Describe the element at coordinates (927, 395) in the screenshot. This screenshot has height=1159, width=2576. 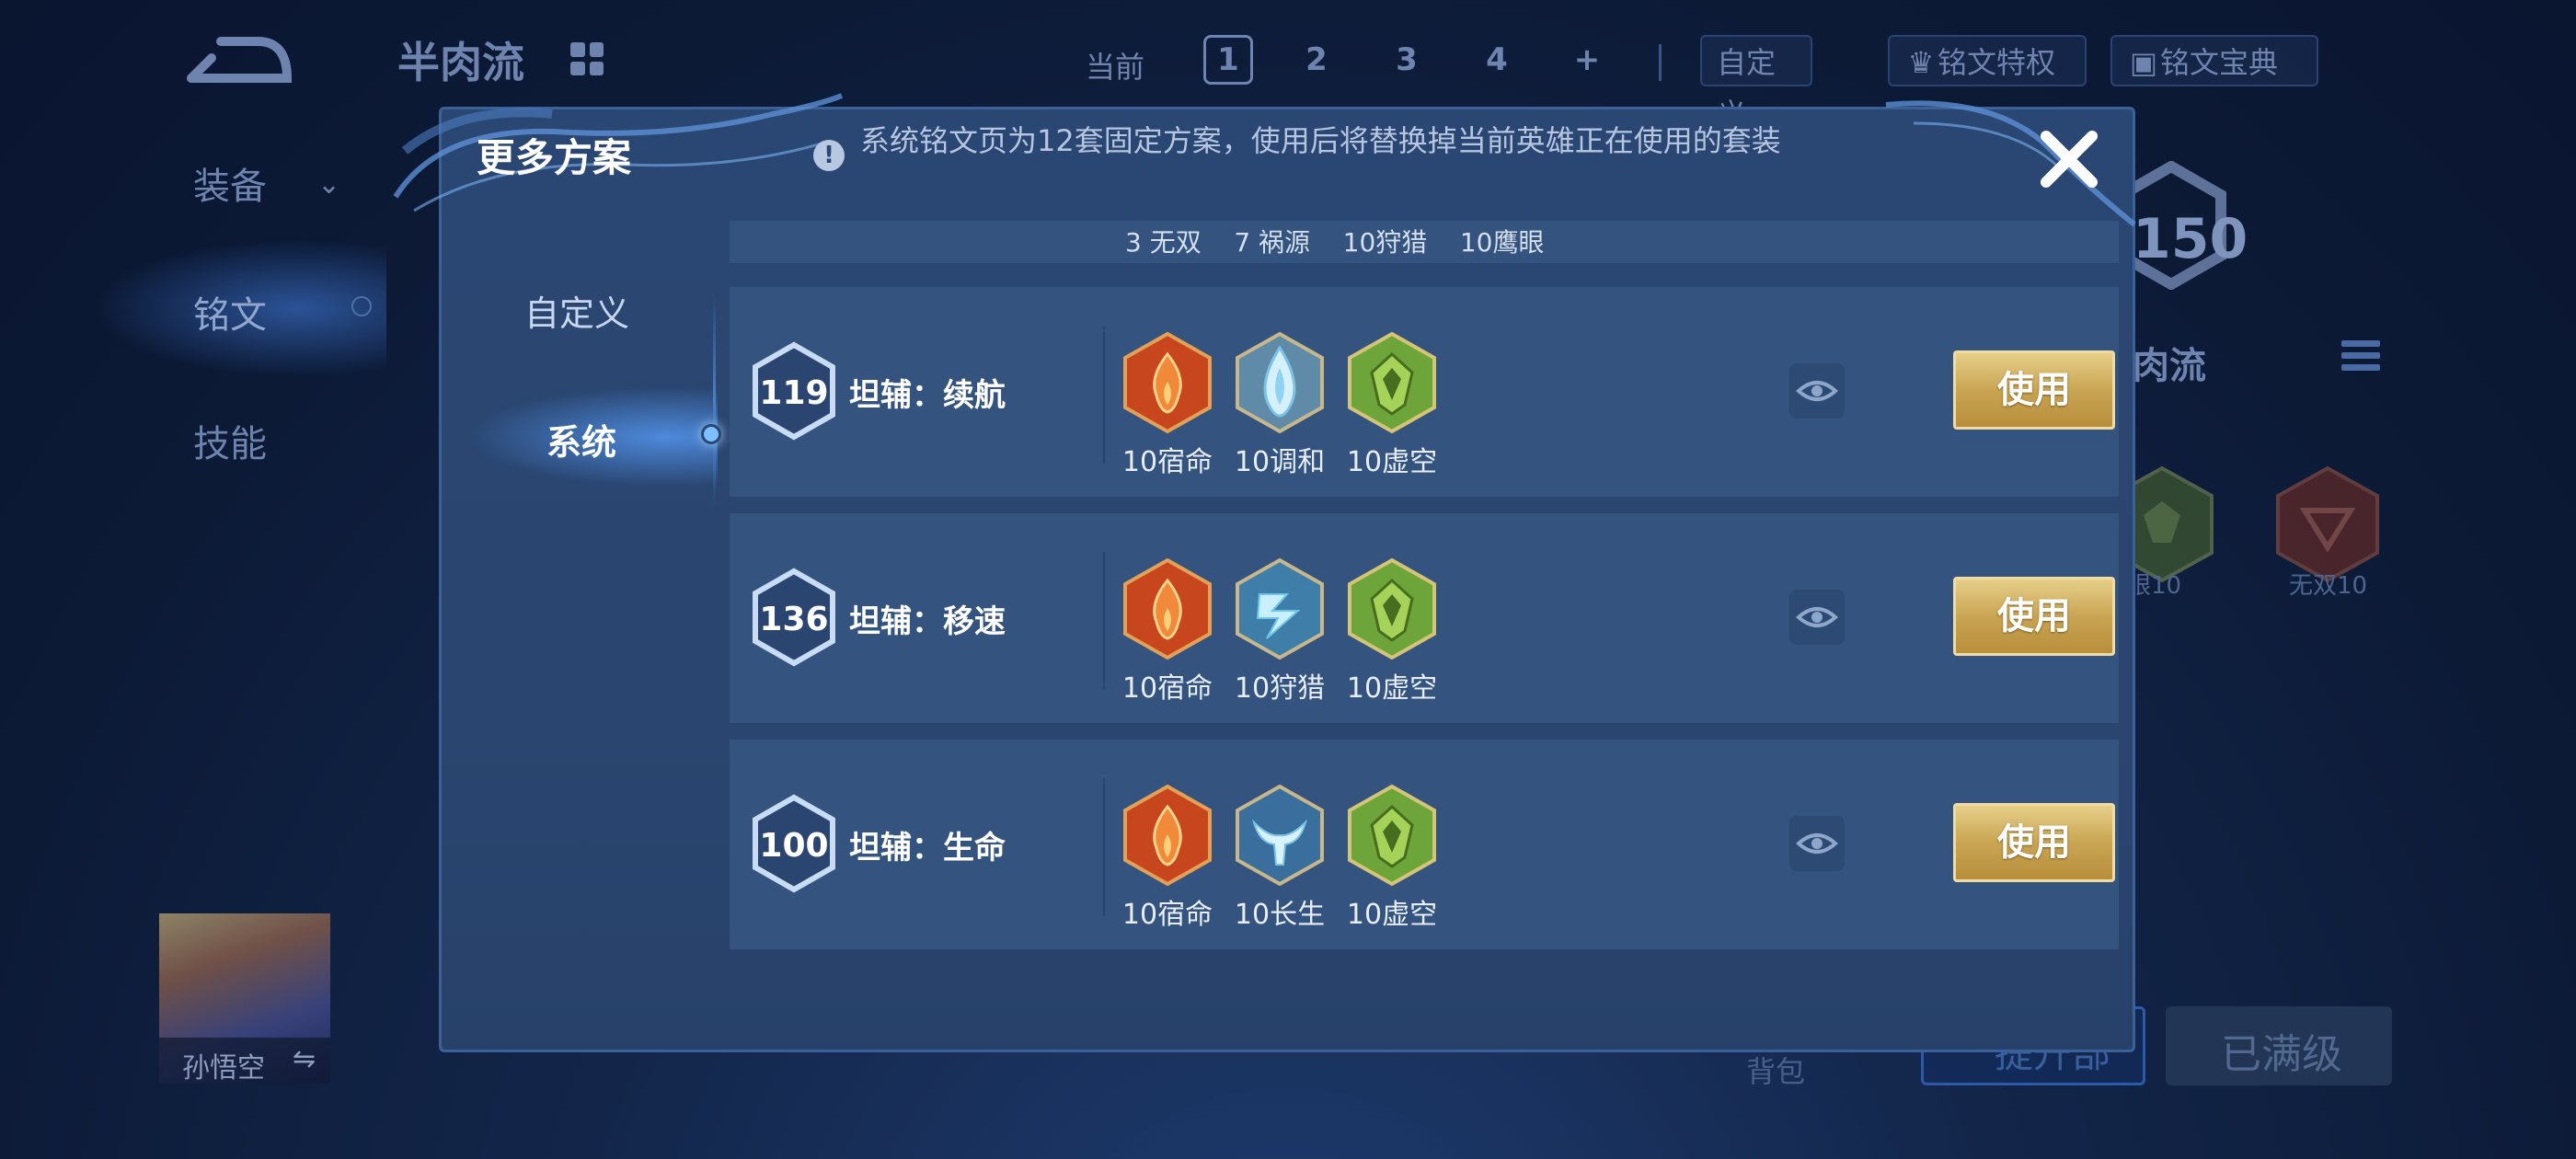
I see `plan-name: 坦辅：续航` at that location.